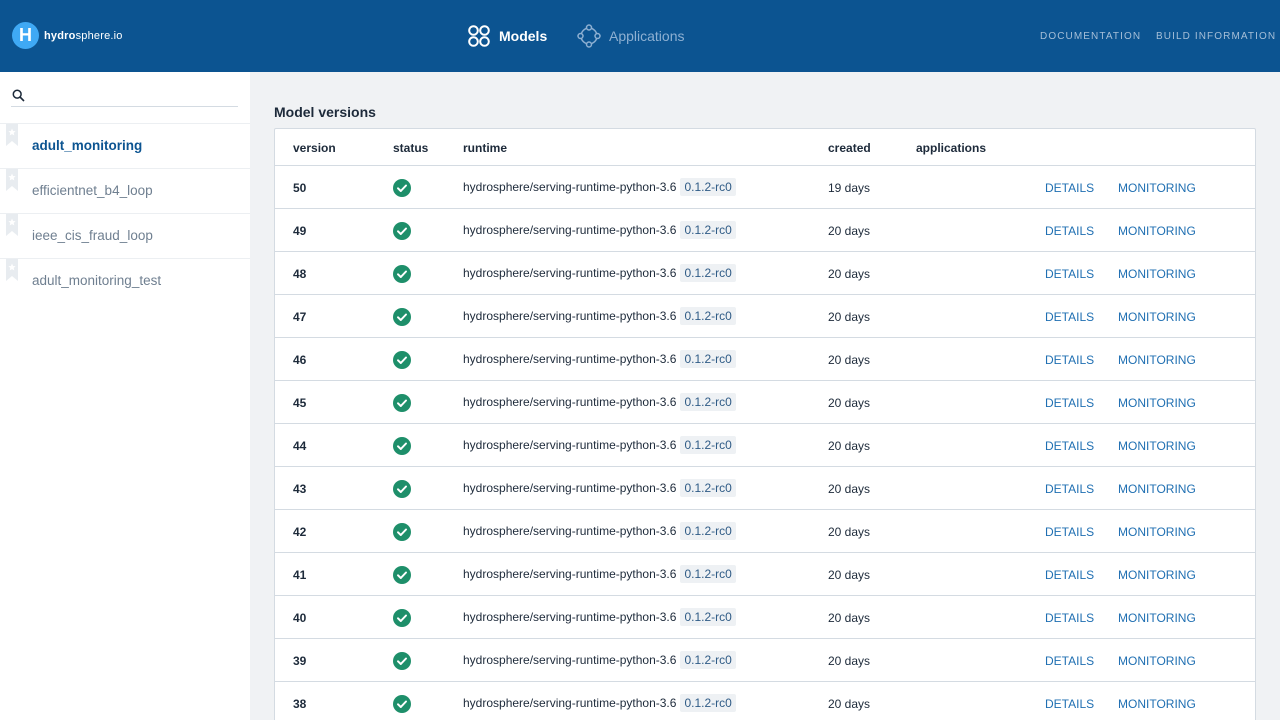 The image size is (1280, 720). What do you see at coordinates (18, 95) in the screenshot?
I see `search-icon` at bounding box center [18, 95].